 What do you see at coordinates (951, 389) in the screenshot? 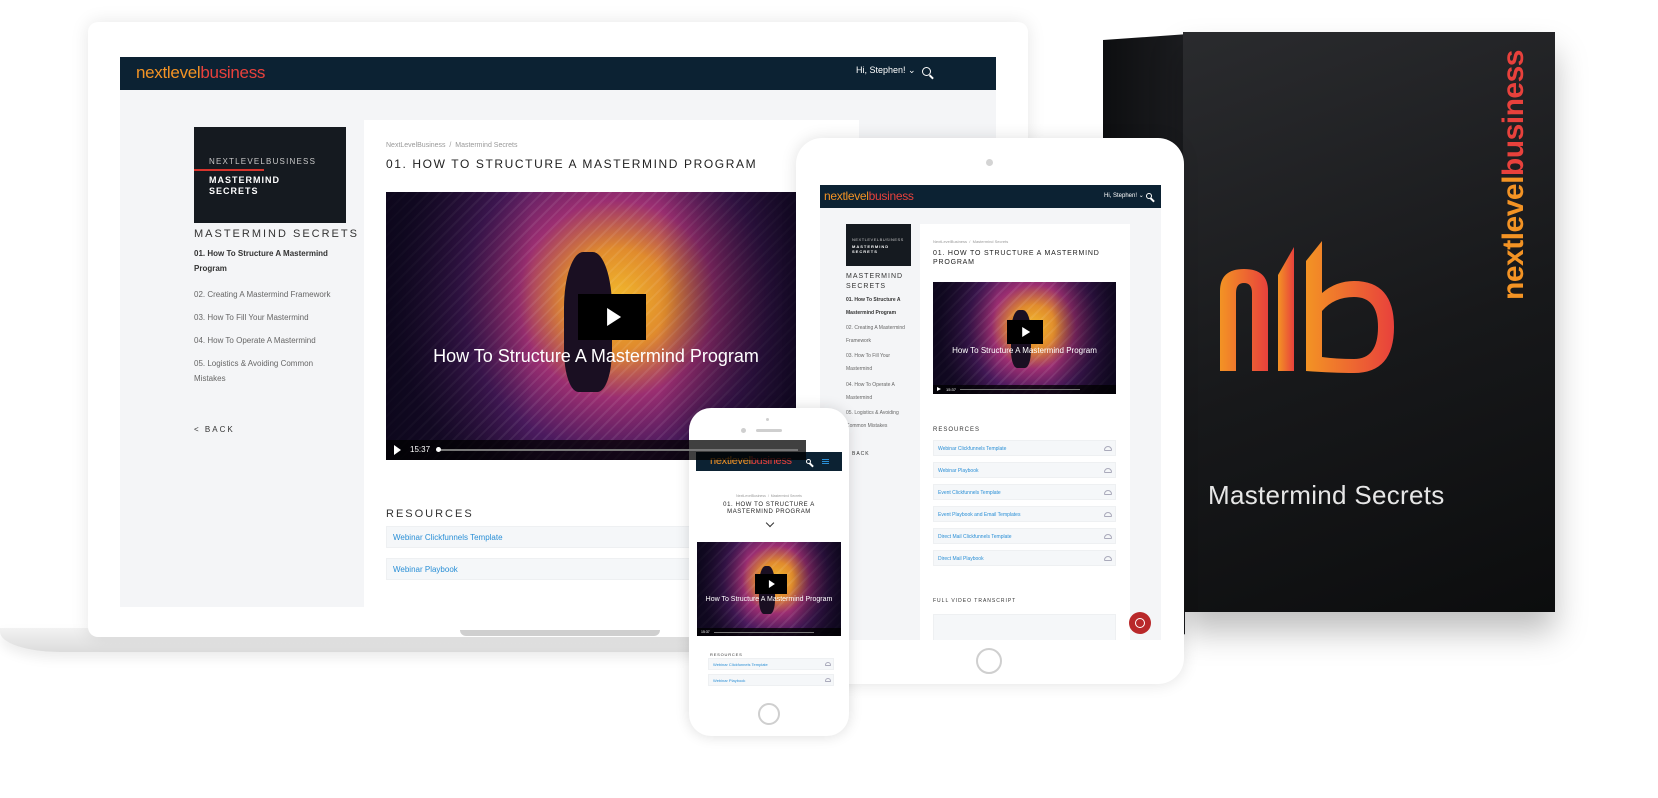
I see `tablet-video-duration: 15:37` at bounding box center [951, 389].